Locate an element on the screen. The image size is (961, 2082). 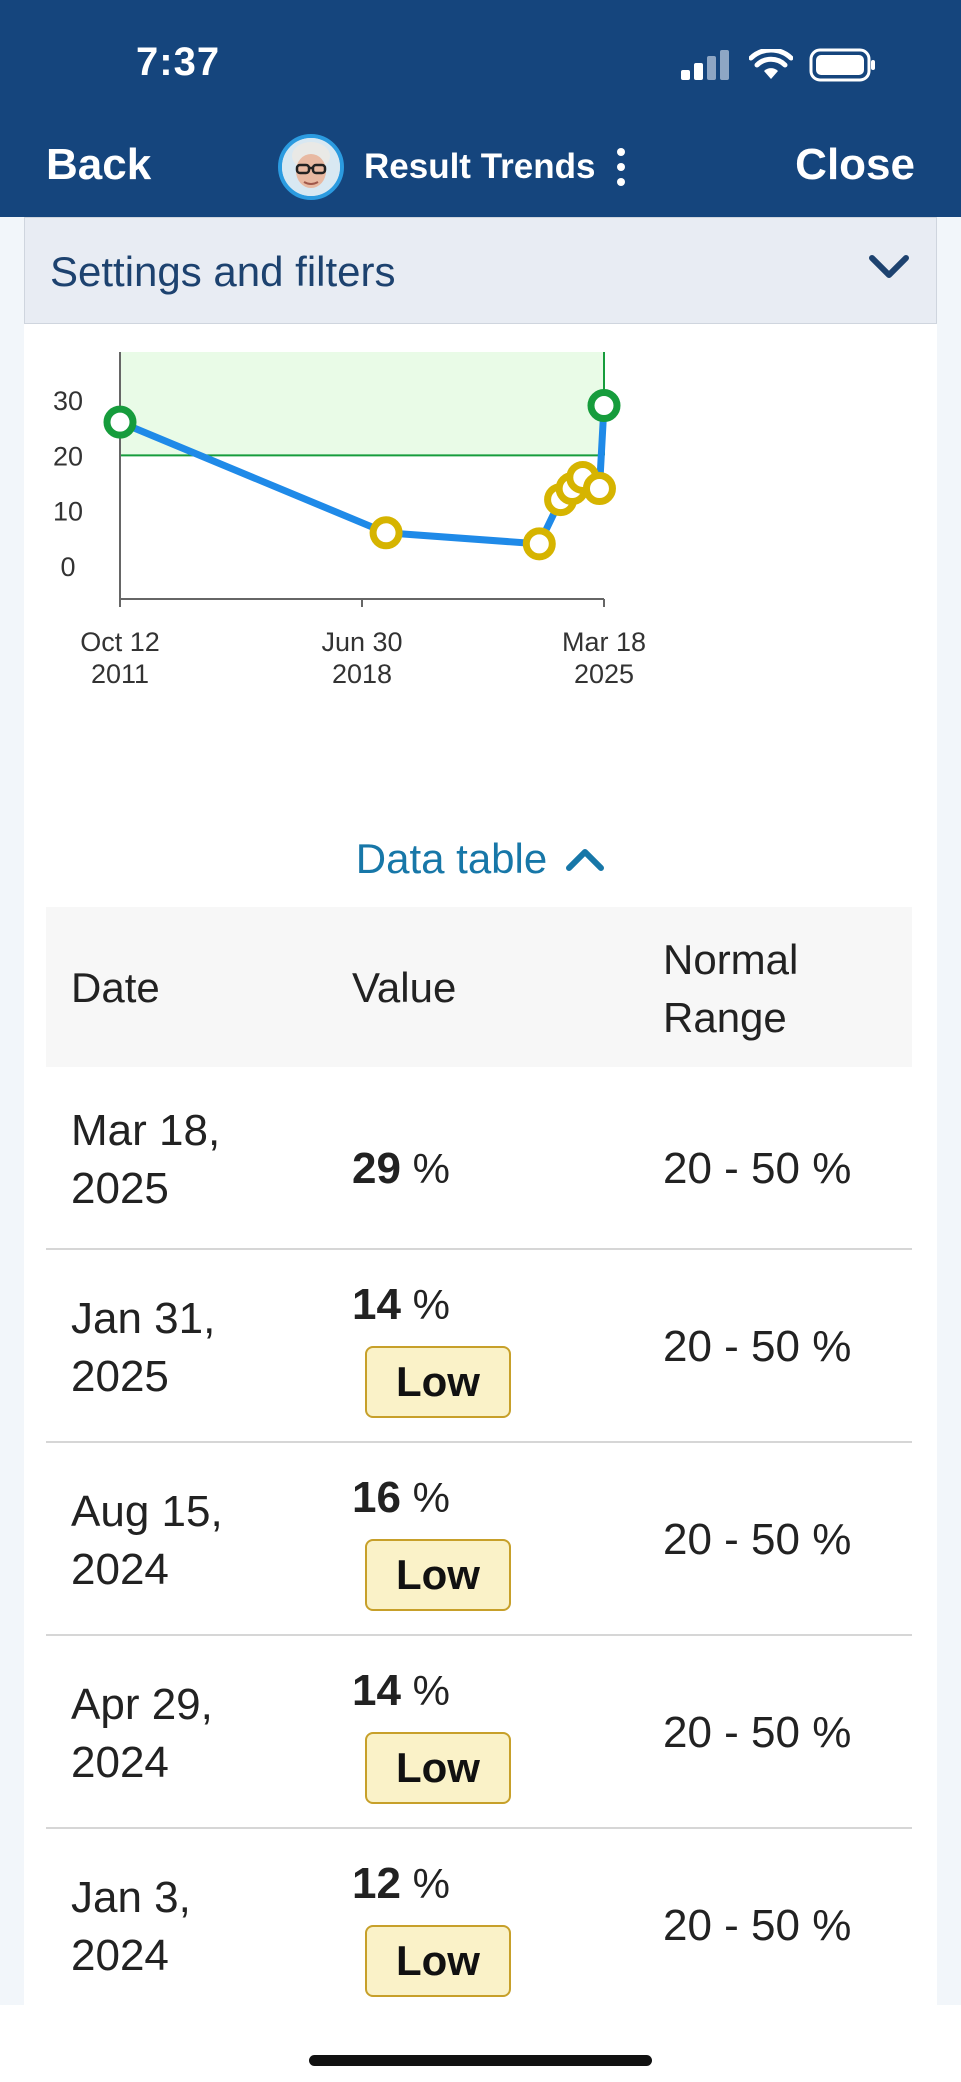
cell-date-line1: Mar 18, is located at coordinates (146, 1130).